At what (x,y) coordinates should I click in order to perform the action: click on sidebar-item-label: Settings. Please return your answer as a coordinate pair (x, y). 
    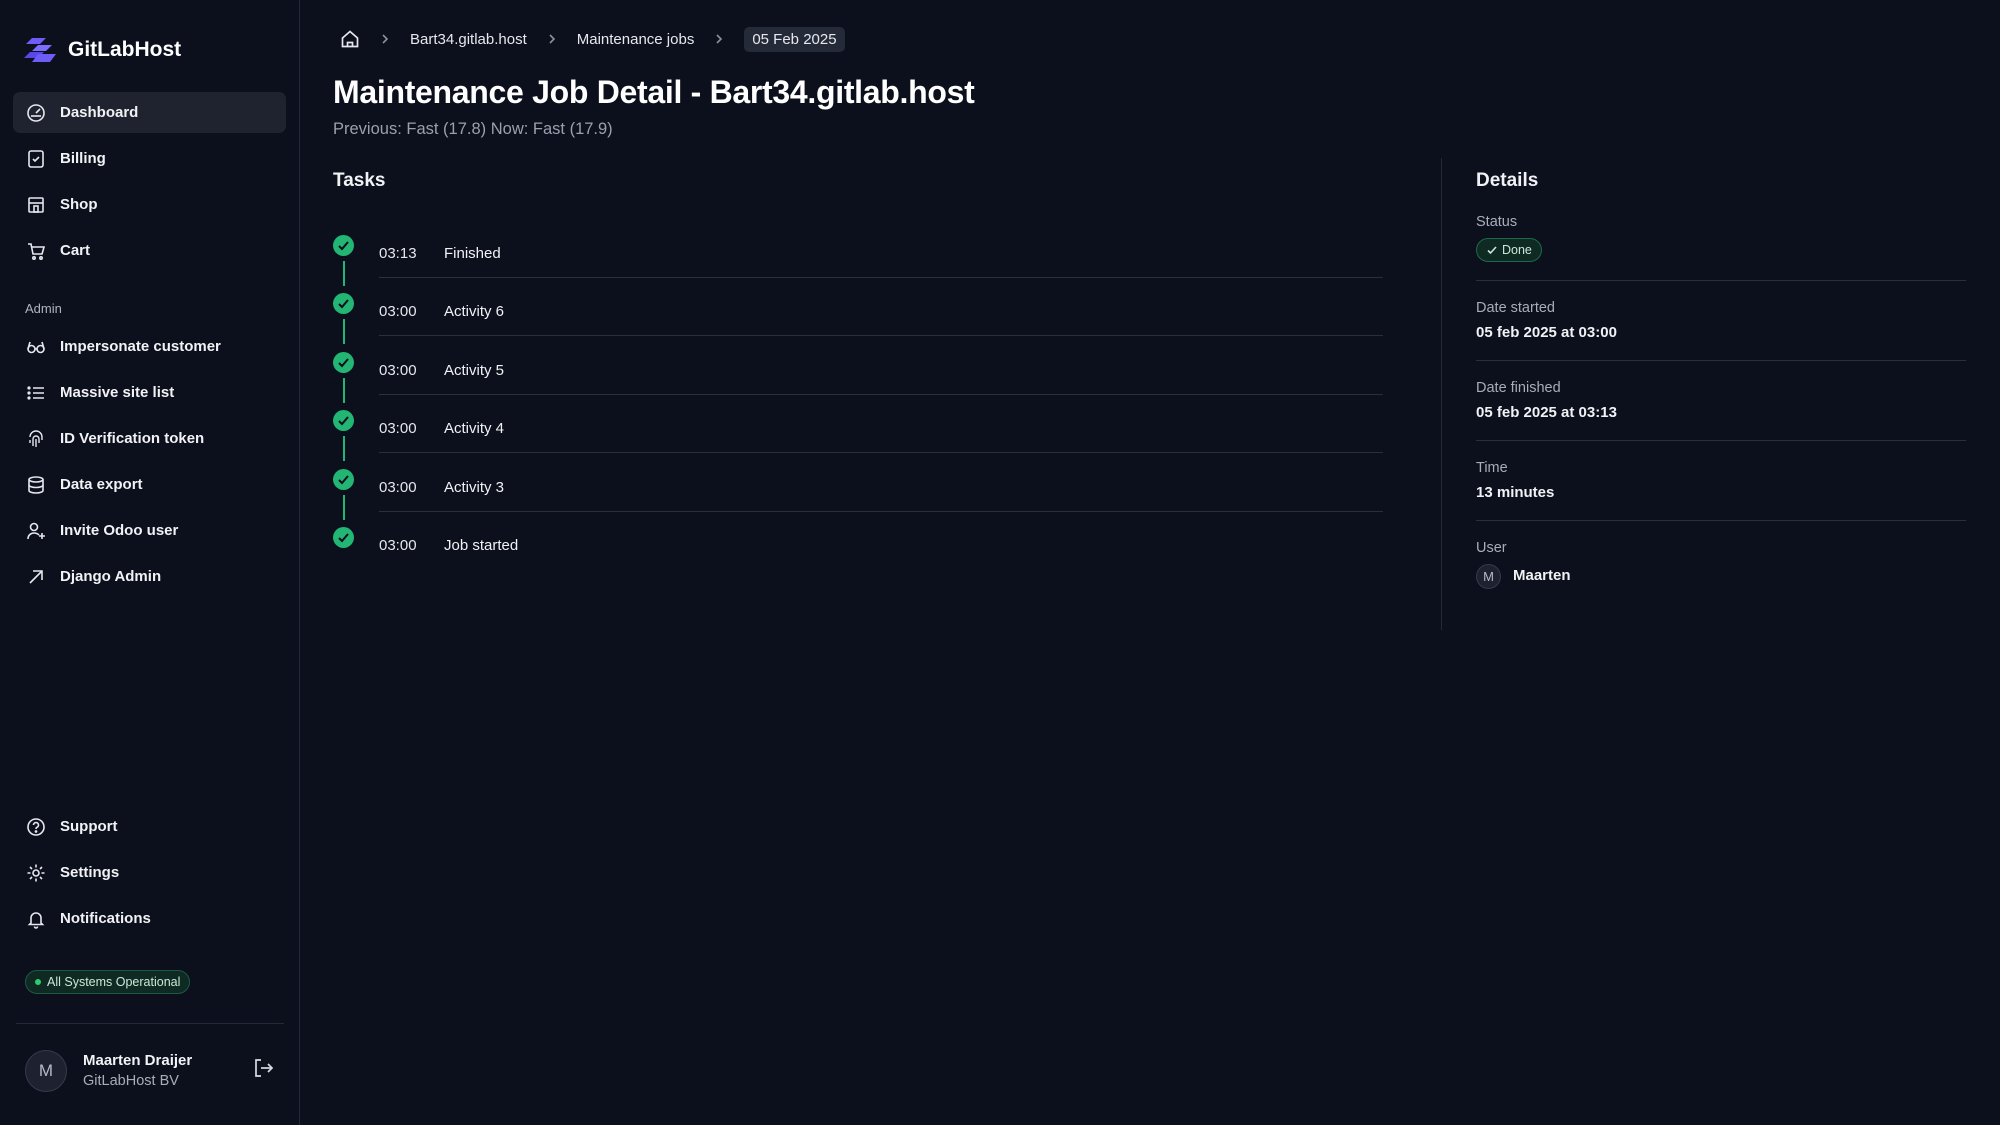
    Looking at the image, I should click on (90, 872).